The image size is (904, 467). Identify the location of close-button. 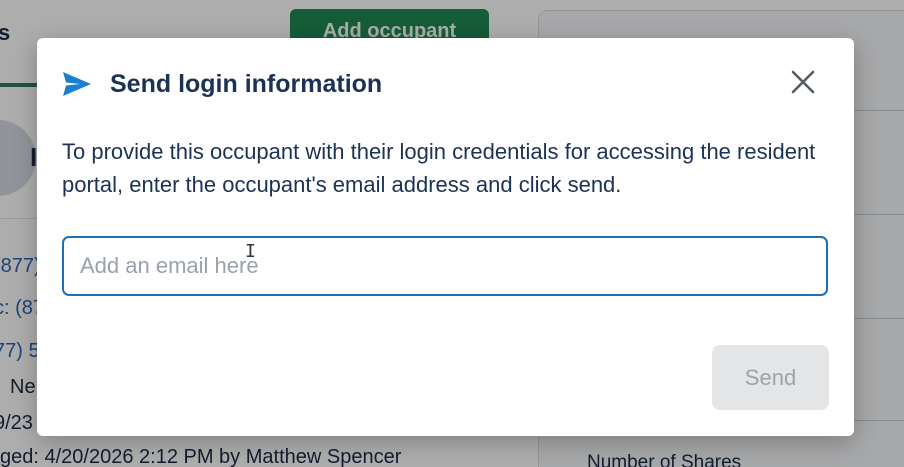
(803, 84).